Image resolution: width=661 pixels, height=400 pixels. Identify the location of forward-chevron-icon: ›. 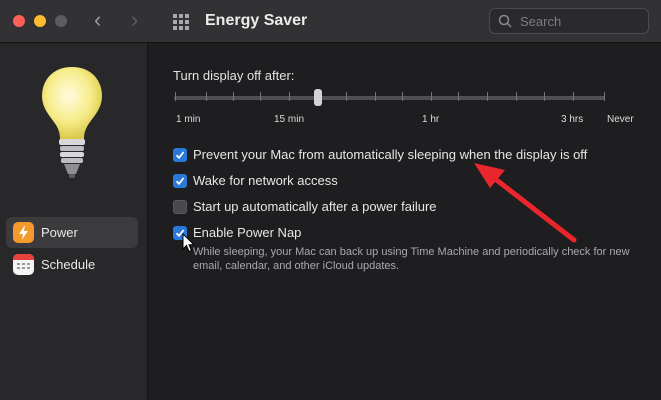
(134, 20).